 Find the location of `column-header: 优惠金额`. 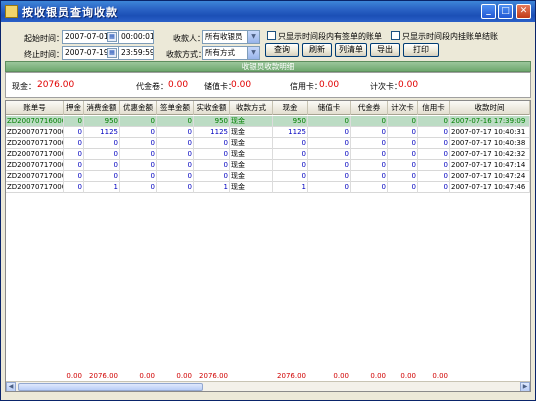

column-header: 优惠金额 is located at coordinates (138, 108).